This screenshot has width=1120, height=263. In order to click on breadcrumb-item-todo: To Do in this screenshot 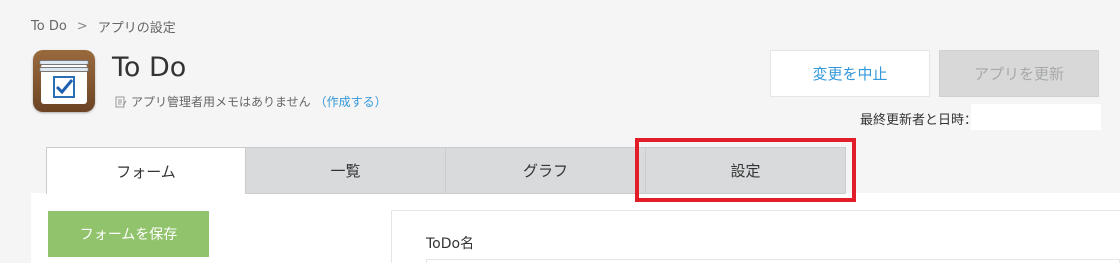, I will do `click(49, 26)`.